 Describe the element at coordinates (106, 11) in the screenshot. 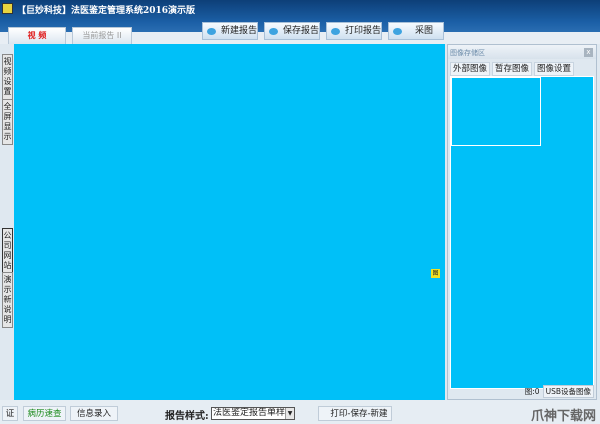

I see `window-title: 【巨妙科技】法医鉴定管理系统2016演示版` at that location.